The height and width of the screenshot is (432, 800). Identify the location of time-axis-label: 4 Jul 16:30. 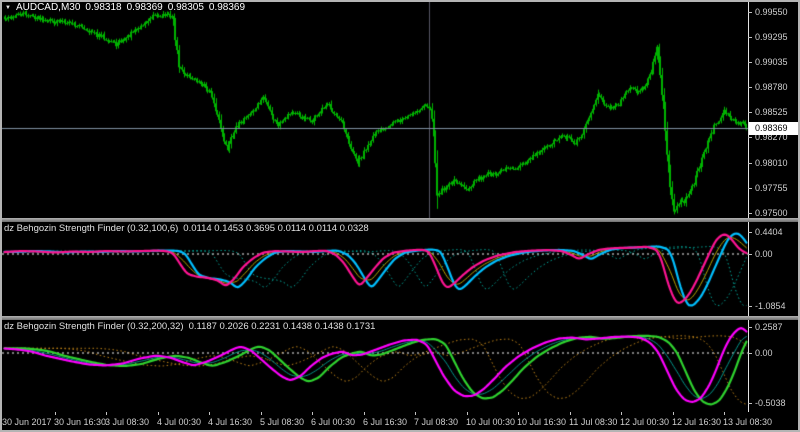
(230, 422).